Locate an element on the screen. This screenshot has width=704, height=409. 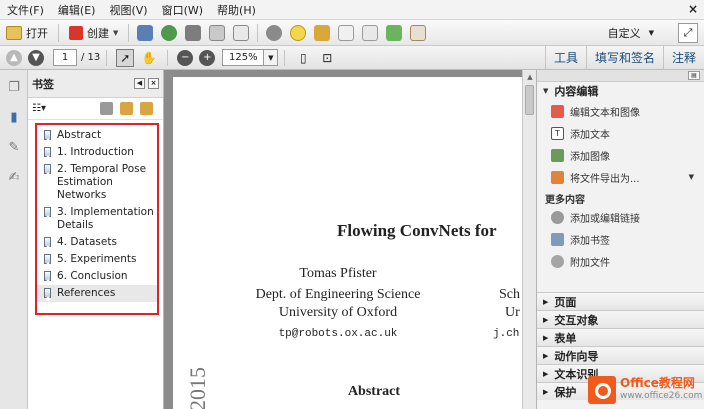
fit-width-icon: ⊡ is located at coordinates (327, 58).